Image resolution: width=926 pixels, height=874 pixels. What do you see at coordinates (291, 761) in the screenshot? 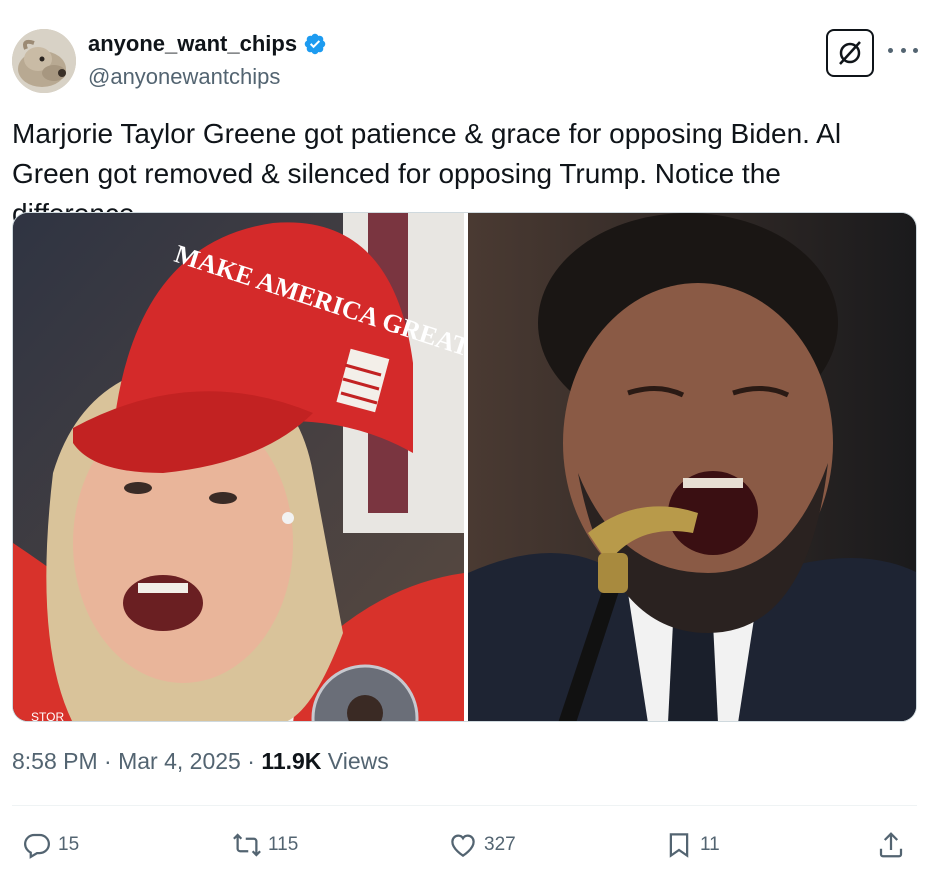
I see `views-count: 11.9K` at bounding box center [291, 761].